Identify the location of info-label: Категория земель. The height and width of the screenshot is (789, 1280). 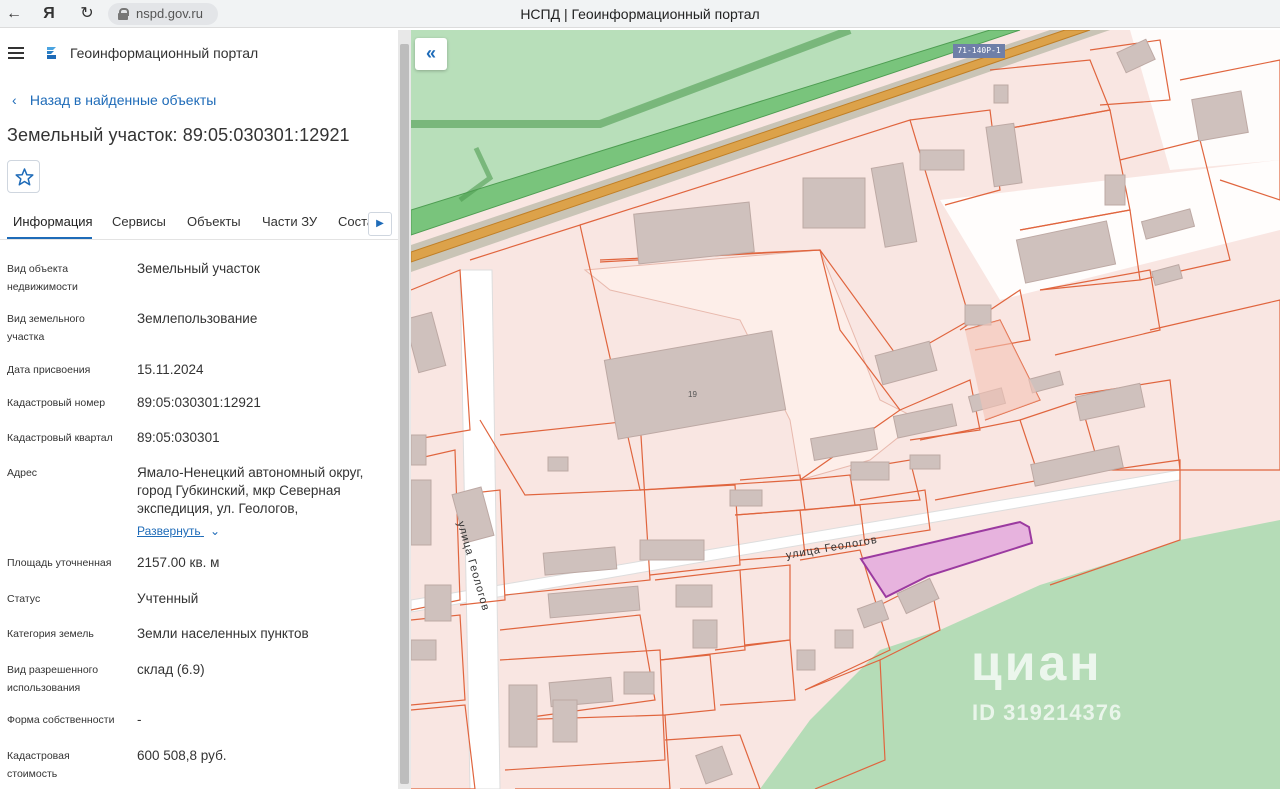
(50, 634).